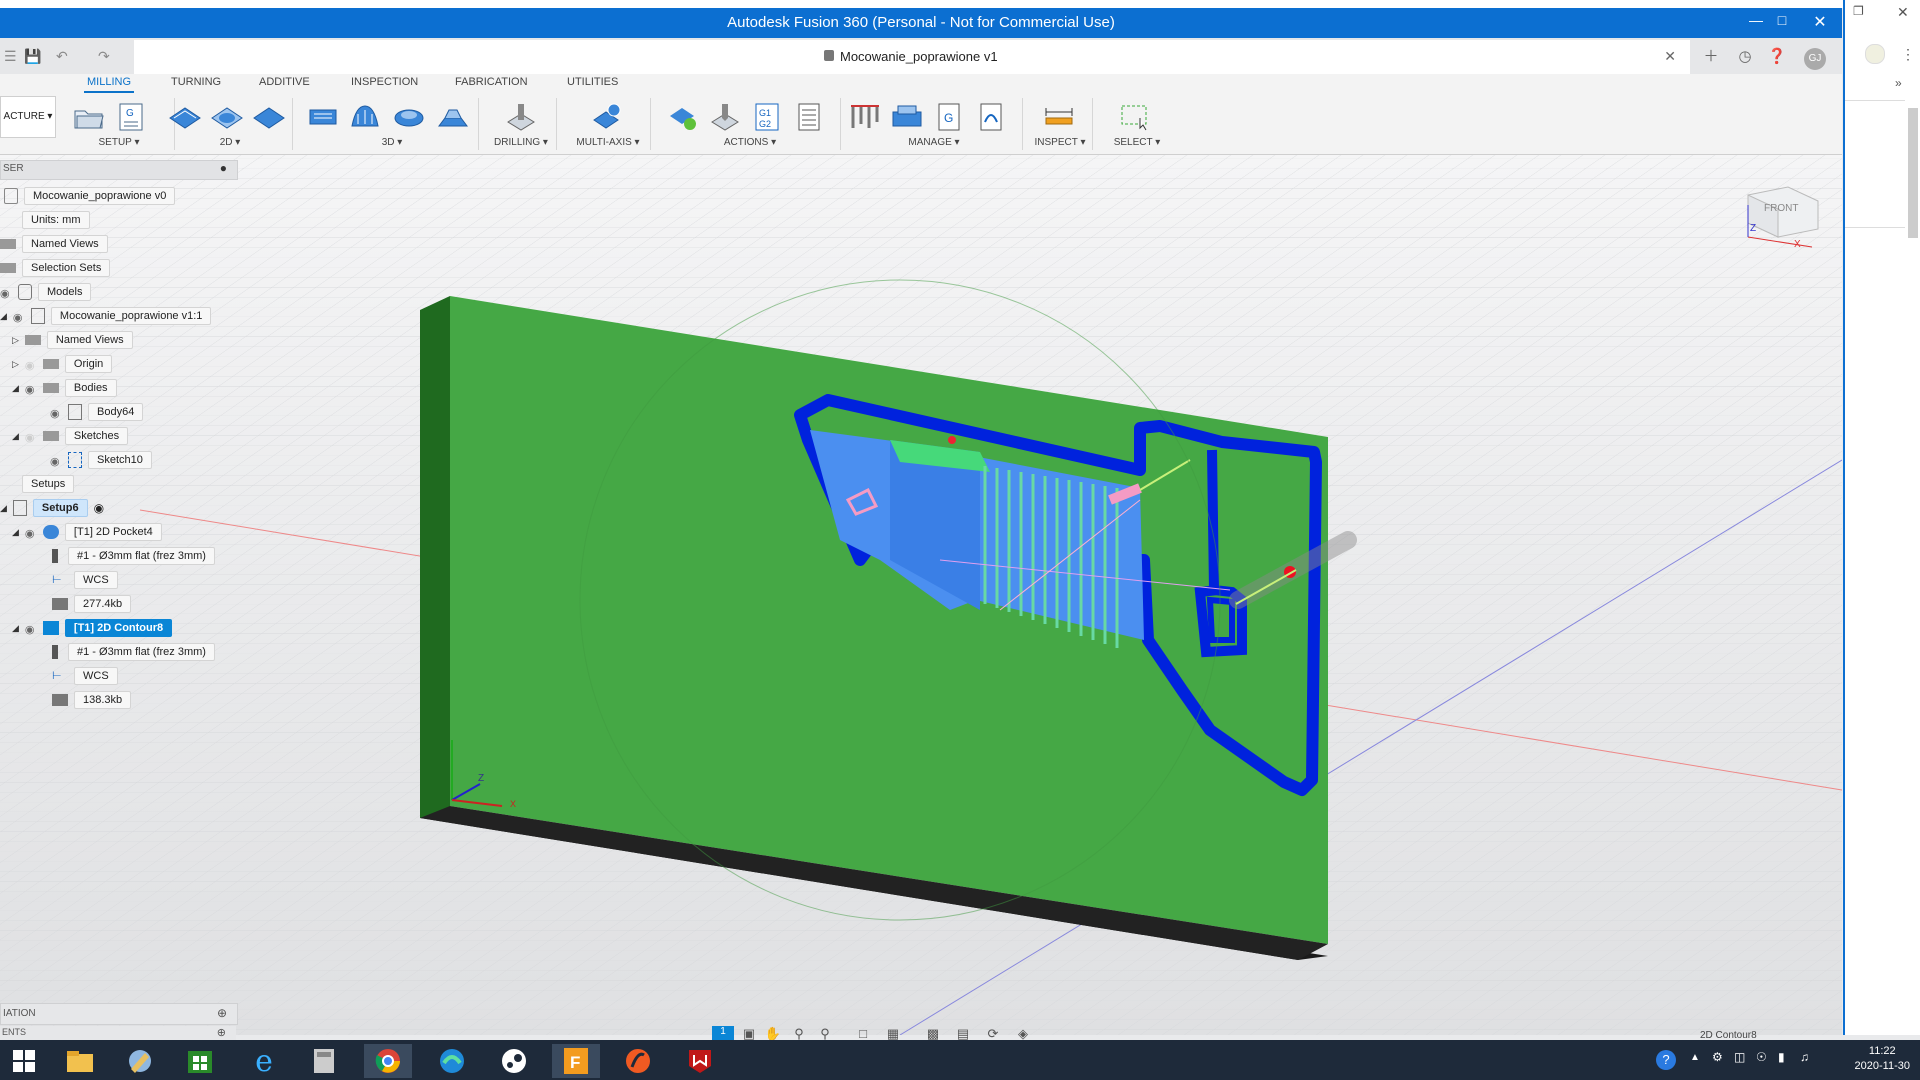 This screenshot has width=1920, height=1080. Describe the element at coordinates (140, 1061) in the screenshot. I see `paint-app-icon` at that location.